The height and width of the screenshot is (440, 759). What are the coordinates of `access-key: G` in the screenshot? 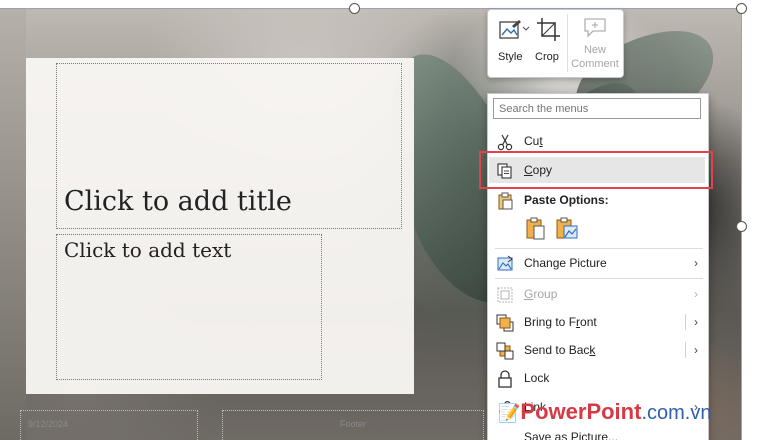 It's located at (529, 294).